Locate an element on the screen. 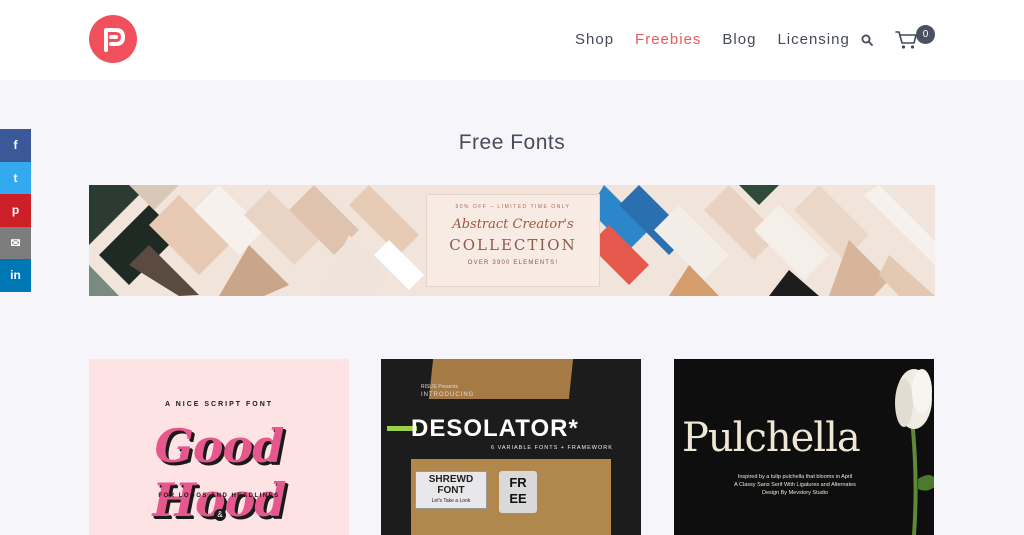  banner-sub-text: OVER 3900 ELEMENTS! is located at coordinates (513, 263).